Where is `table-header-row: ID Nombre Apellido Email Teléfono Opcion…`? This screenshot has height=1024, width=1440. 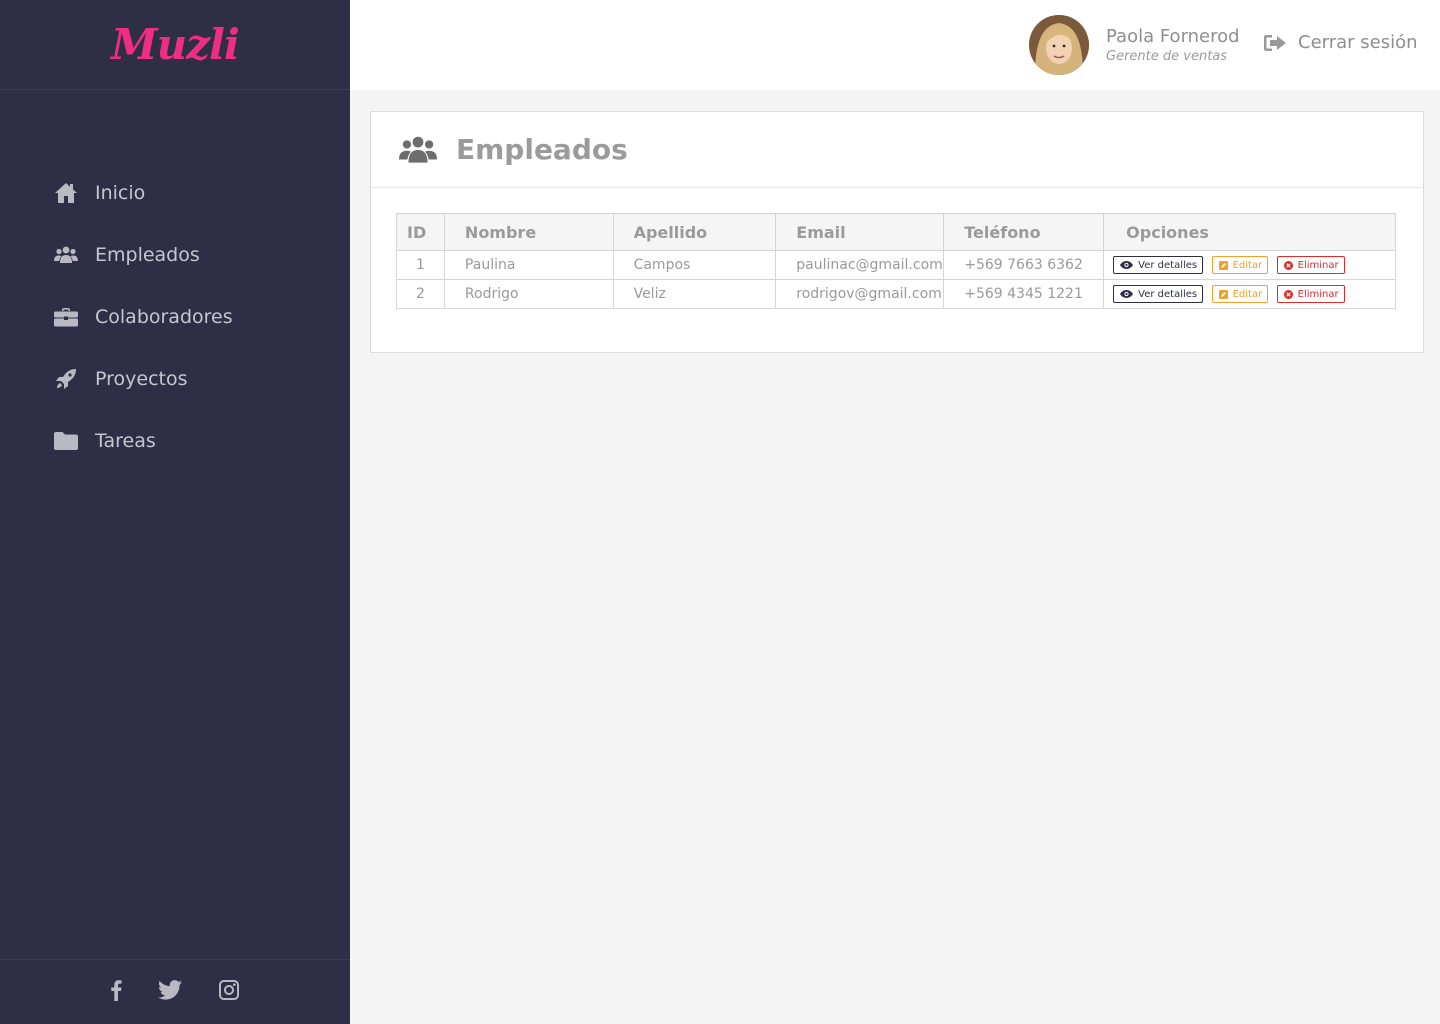 table-header-row: ID Nombre Apellido Email Teléfono Opcion… is located at coordinates (896, 232).